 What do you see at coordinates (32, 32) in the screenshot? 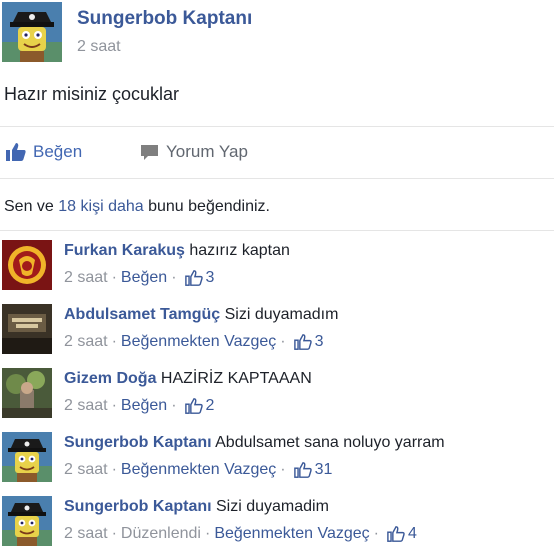
I see `author-avatar` at bounding box center [32, 32].